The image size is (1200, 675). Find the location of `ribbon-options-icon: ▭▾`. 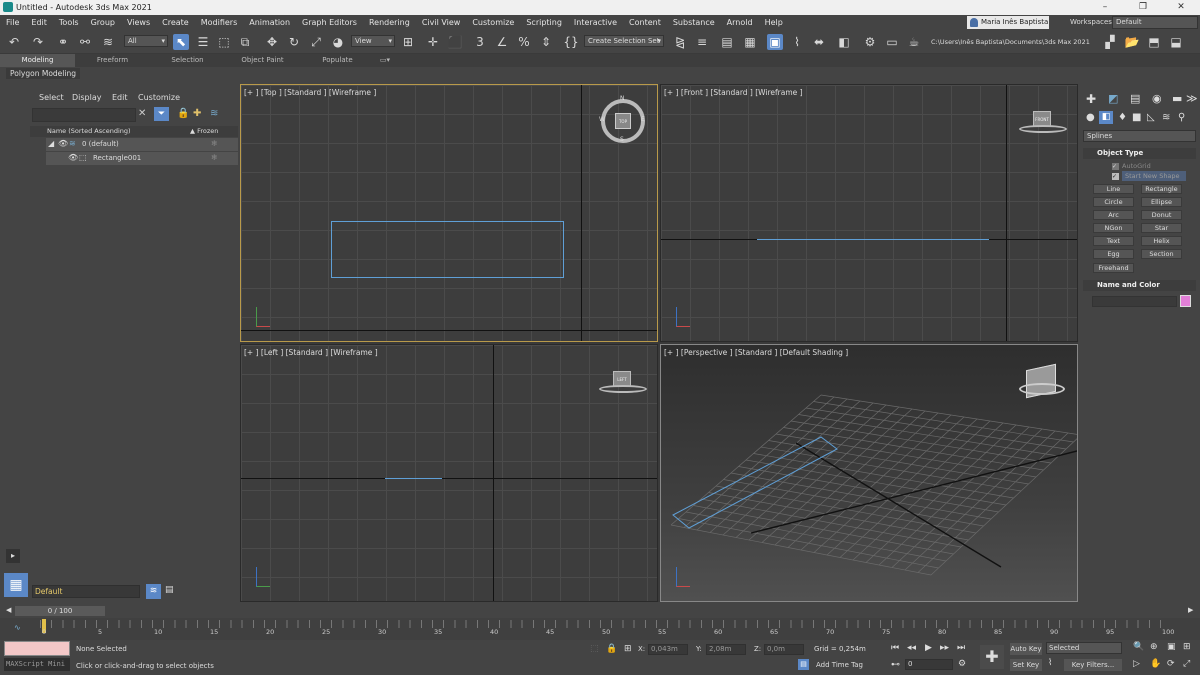

ribbon-options-icon: ▭▾ is located at coordinates (385, 60).